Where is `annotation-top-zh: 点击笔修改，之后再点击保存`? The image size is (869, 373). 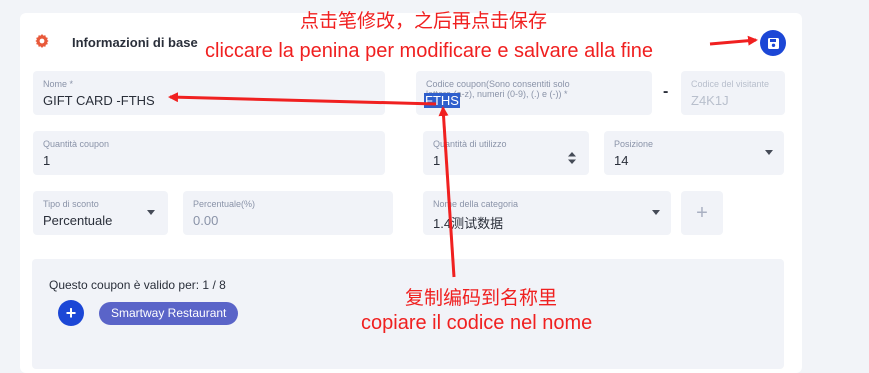
annotation-top-zh: 点击笔修改，之后再点击保存 is located at coordinates (424, 21).